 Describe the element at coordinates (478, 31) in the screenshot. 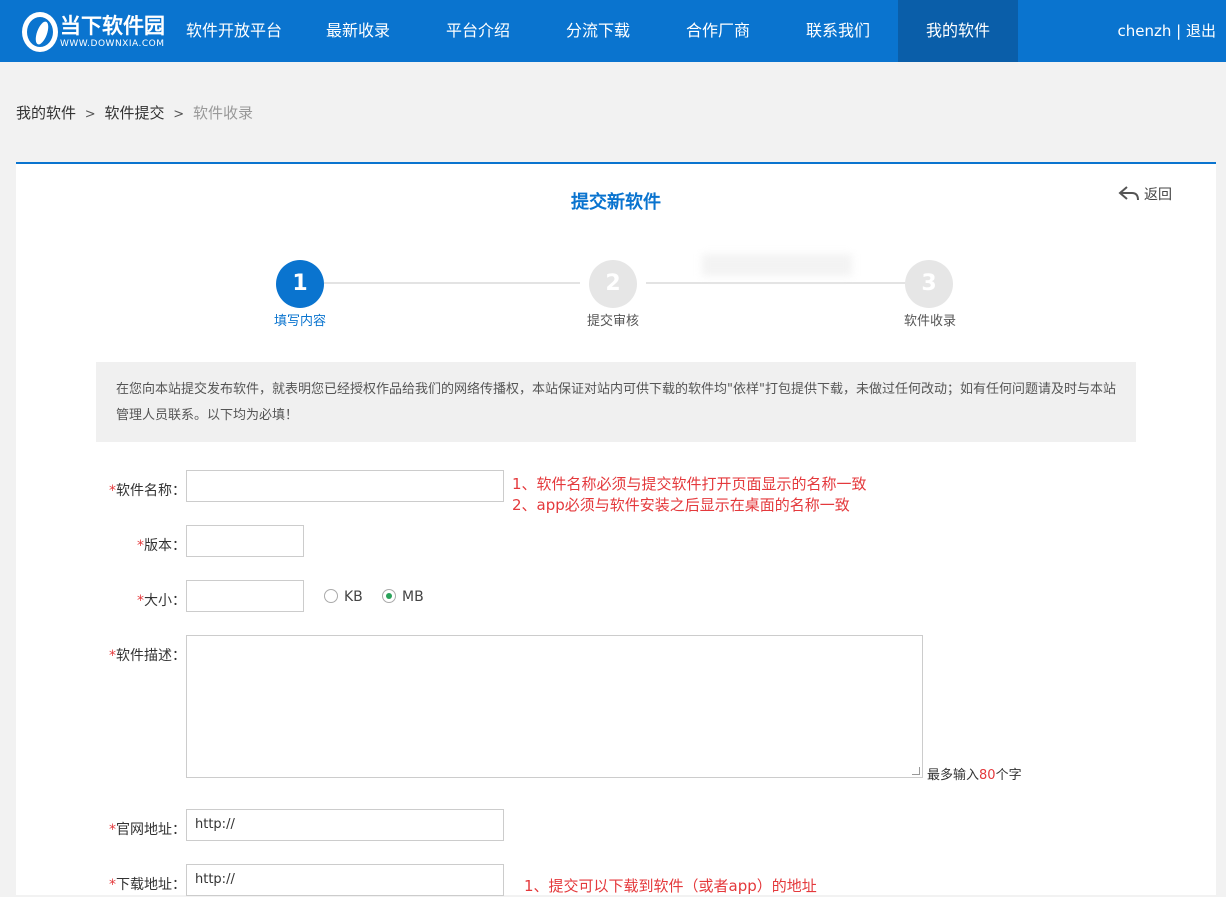

I see `nav-about: 平台介绍` at that location.